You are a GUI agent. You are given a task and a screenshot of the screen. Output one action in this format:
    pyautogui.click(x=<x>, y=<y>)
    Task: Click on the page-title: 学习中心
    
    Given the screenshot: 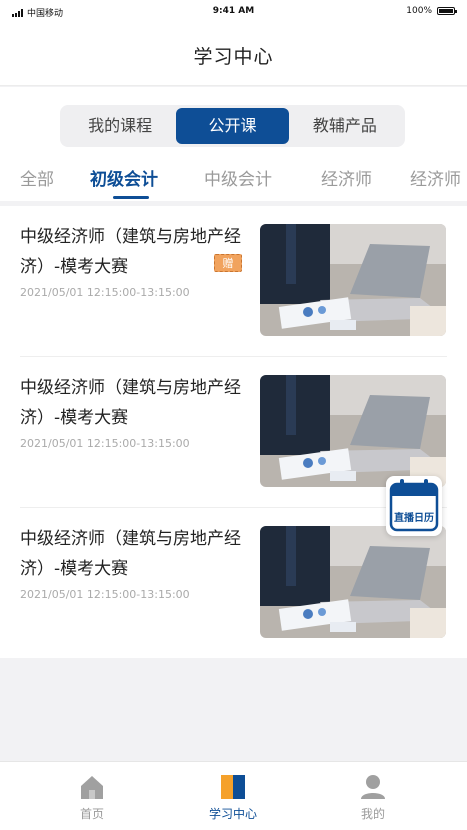 What is the action you would take?
    pyautogui.click(x=233, y=57)
    